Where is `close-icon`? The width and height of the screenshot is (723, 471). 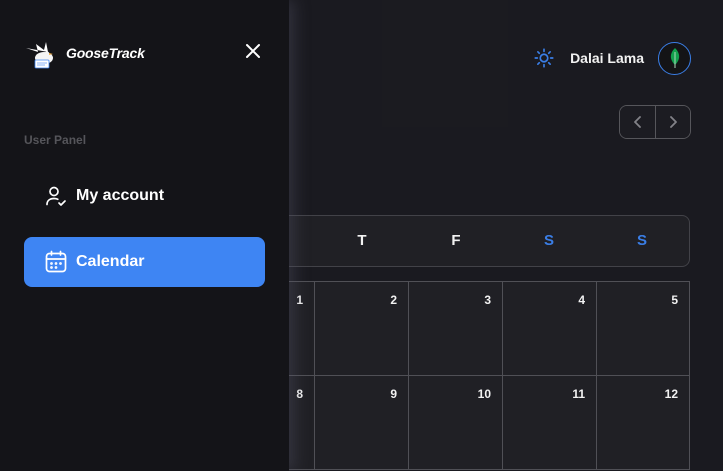 close-icon is located at coordinates (253, 51).